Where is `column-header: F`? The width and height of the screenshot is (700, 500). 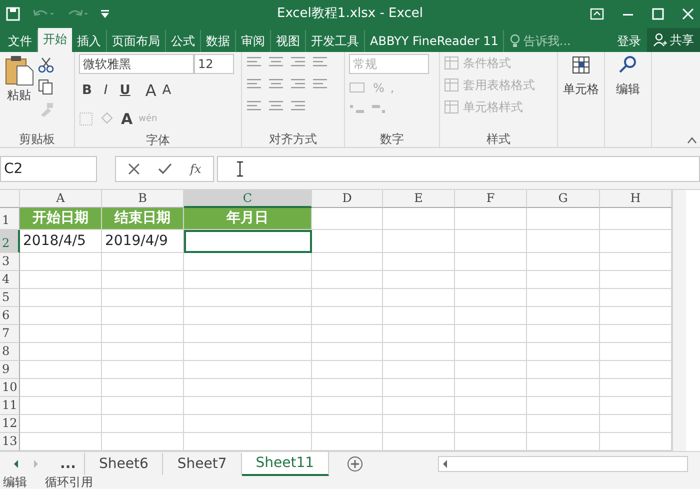 column-header: F is located at coordinates (491, 199).